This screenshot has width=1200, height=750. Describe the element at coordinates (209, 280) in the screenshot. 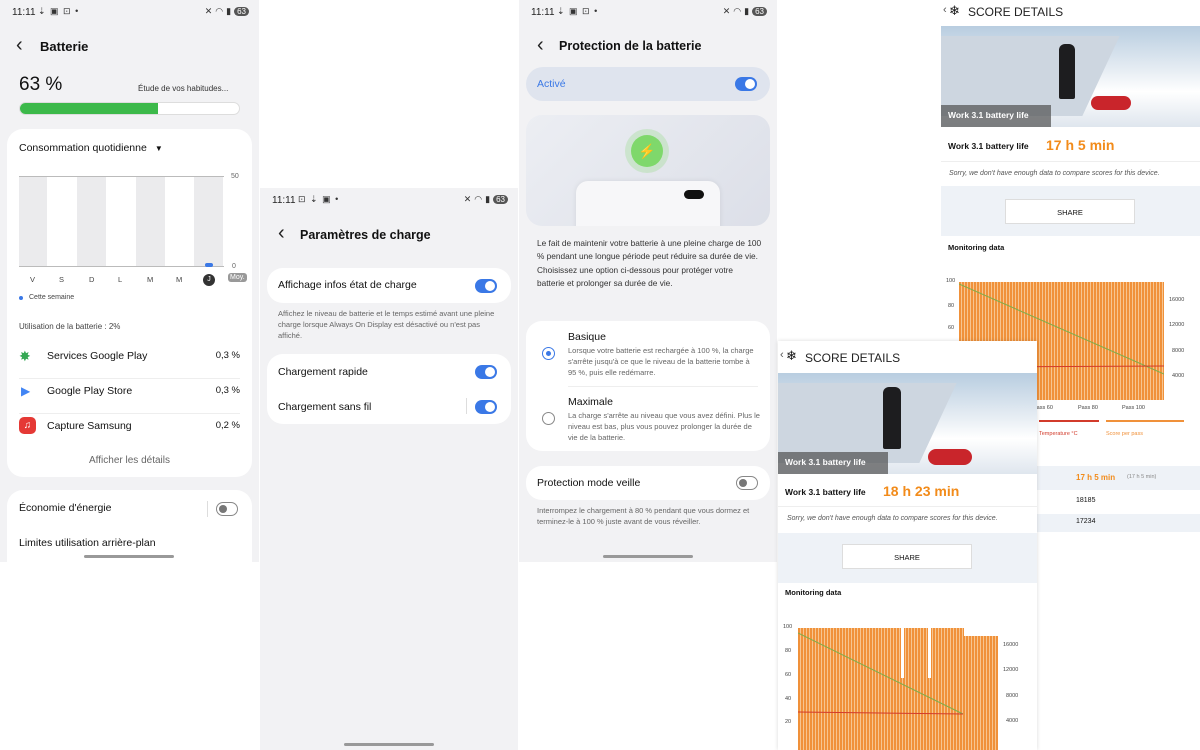

I see `day-label-today: J` at that location.